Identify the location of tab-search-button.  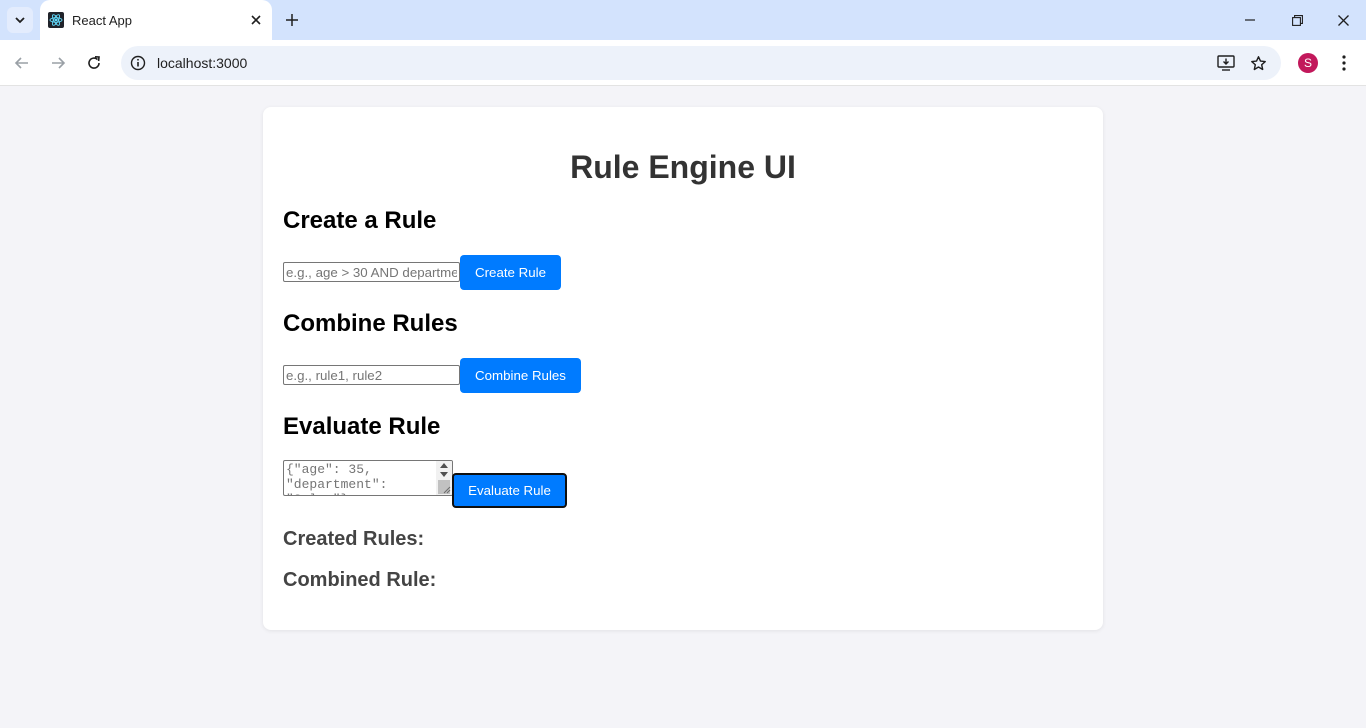
(20, 20).